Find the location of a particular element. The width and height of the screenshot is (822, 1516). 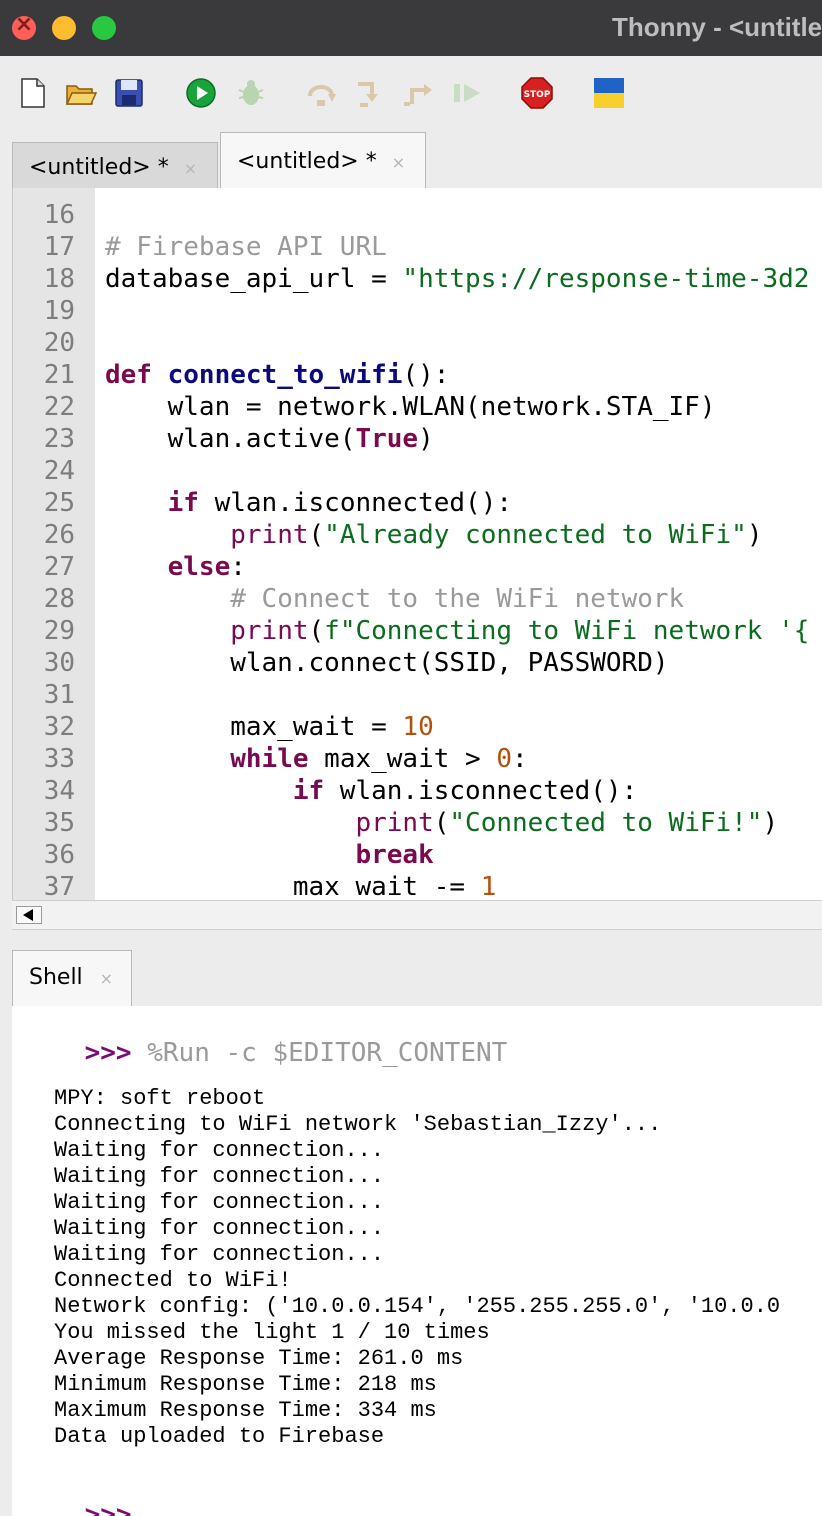

code-line: 22 wlan = network.WLAN(network.STA_IF) is located at coordinates (417, 408).